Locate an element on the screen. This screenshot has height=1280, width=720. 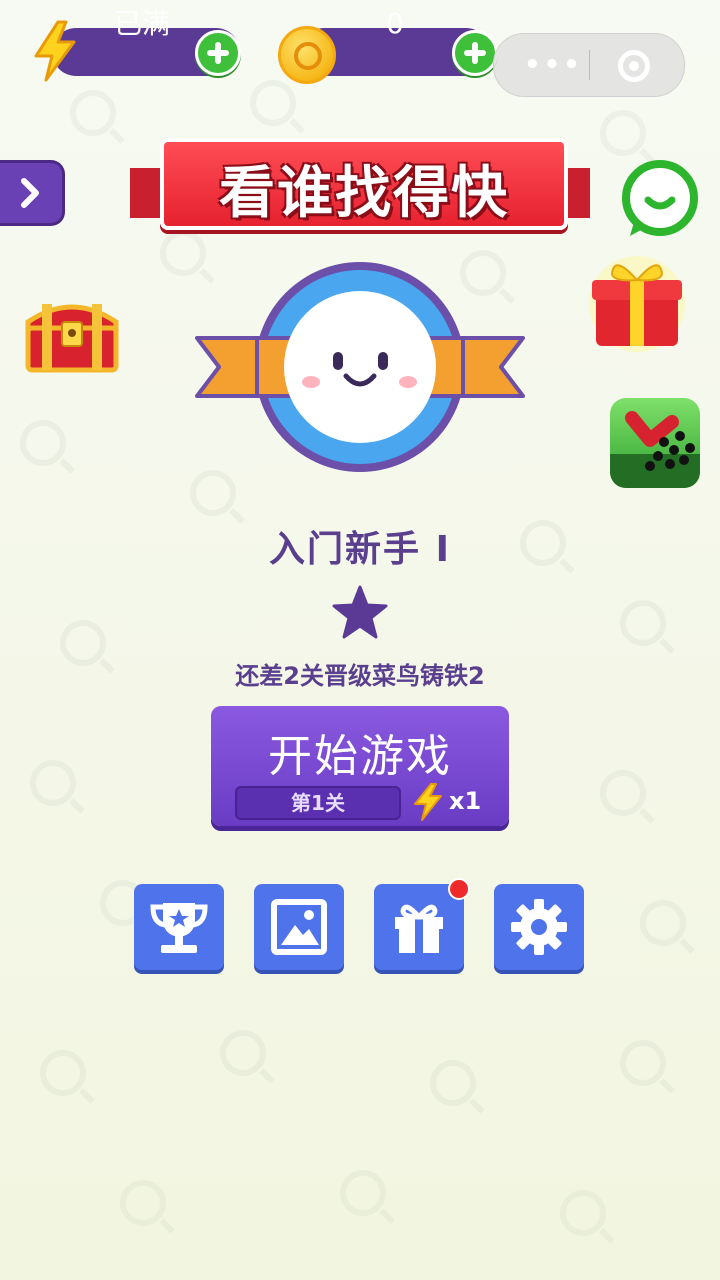
expand-sidebar-button is located at coordinates (32, 193).